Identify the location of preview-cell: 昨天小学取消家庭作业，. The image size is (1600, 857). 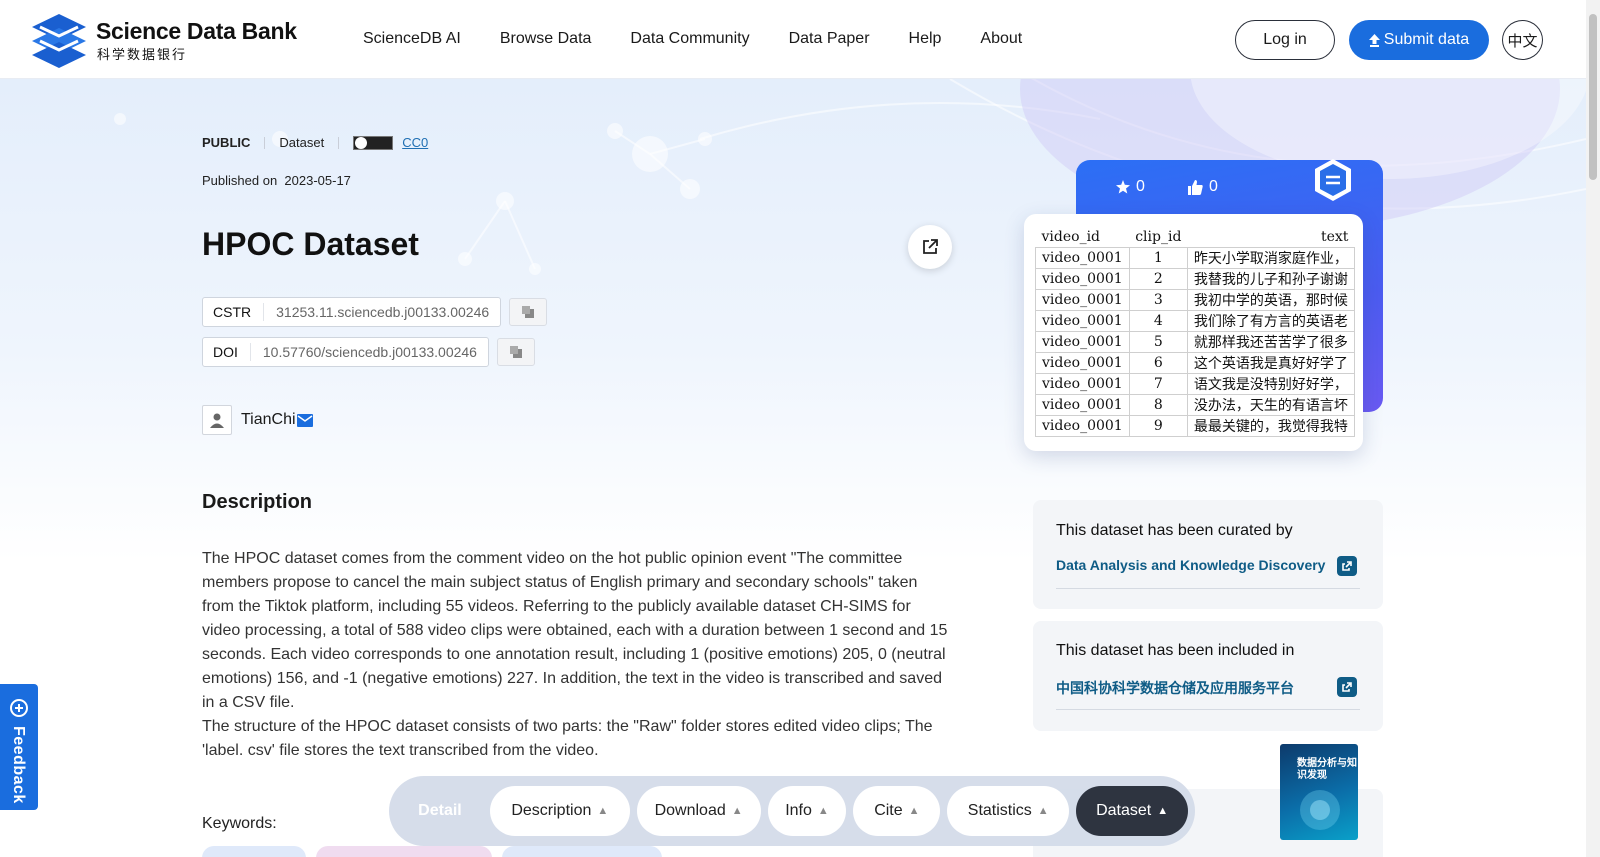
(1270, 257).